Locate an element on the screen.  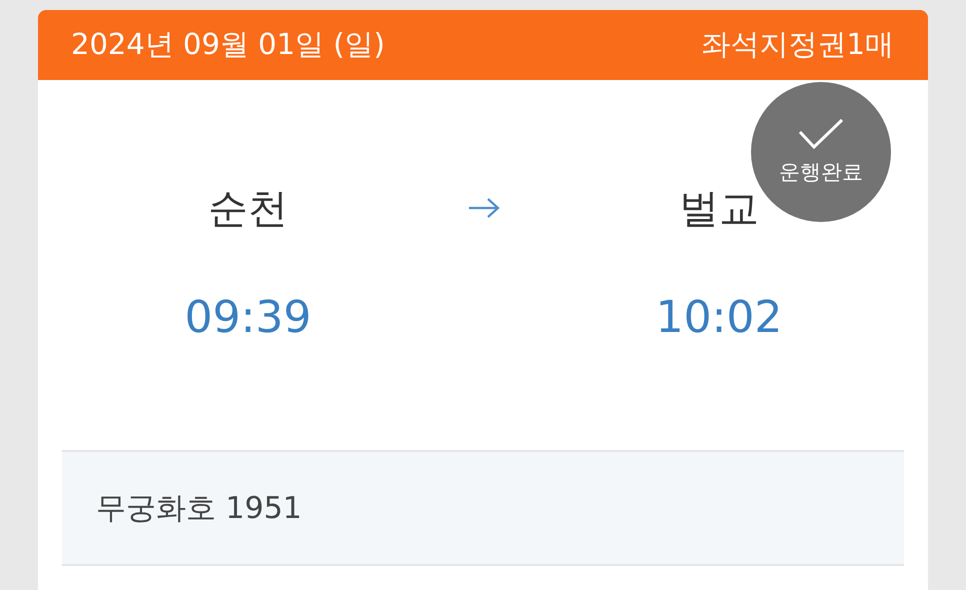
arrow-right-icon is located at coordinates (484, 208).